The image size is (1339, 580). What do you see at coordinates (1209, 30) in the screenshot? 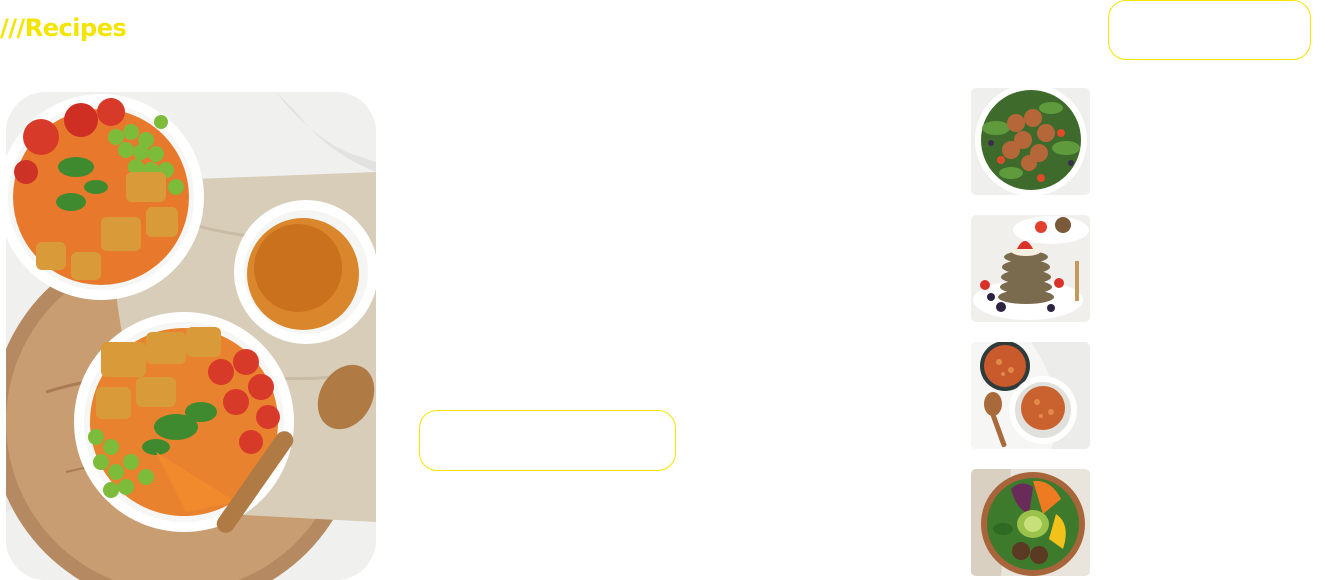
I see `view-all-recipes-button` at bounding box center [1209, 30].